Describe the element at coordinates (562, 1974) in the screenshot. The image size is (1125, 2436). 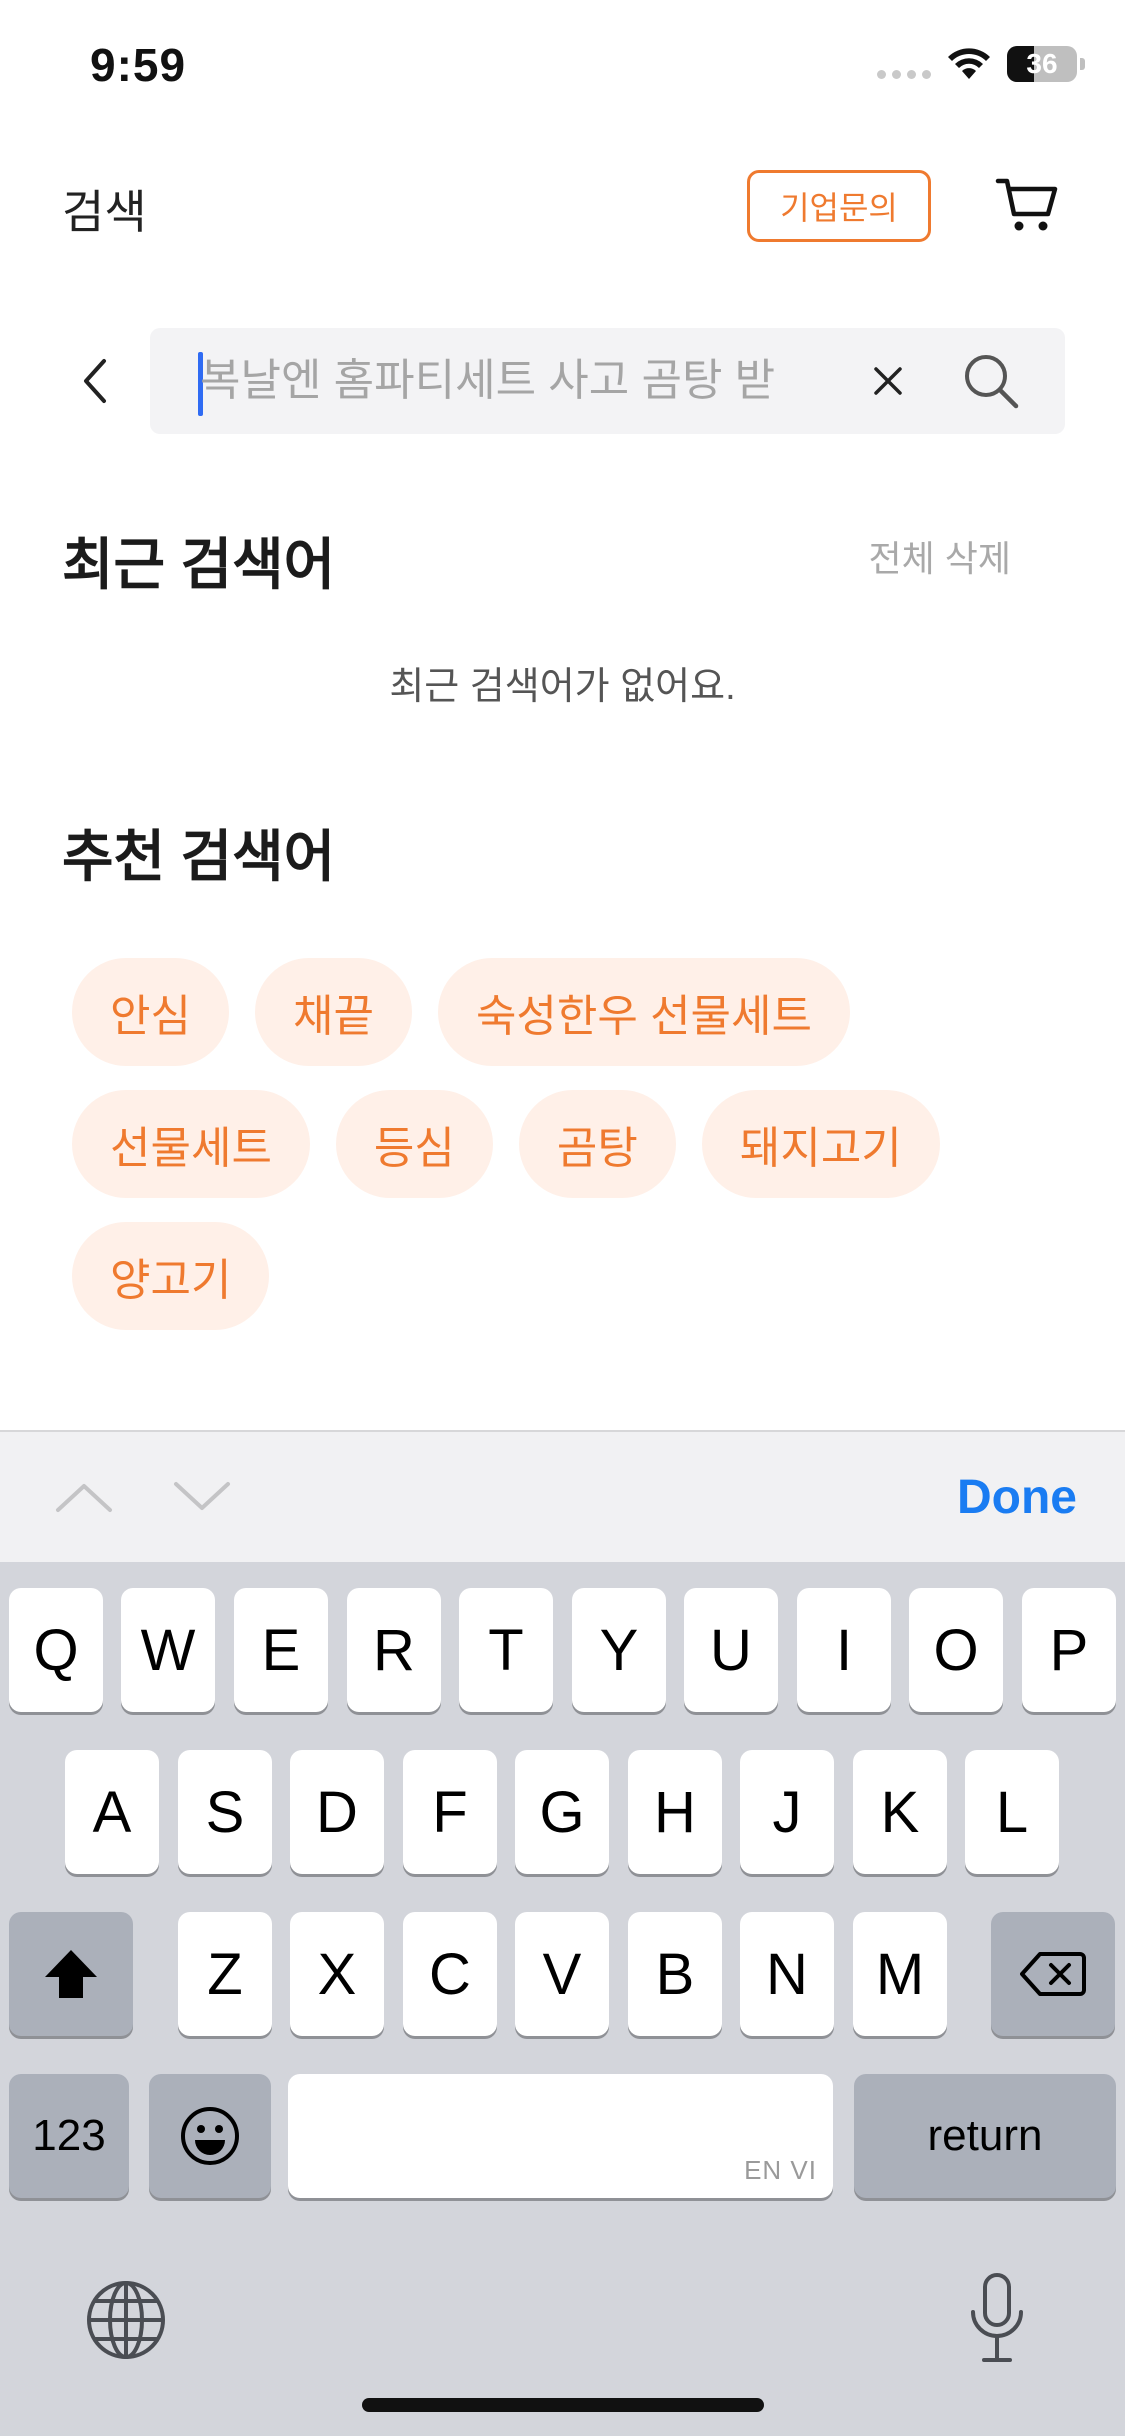
I see `key-v: V` at that location.